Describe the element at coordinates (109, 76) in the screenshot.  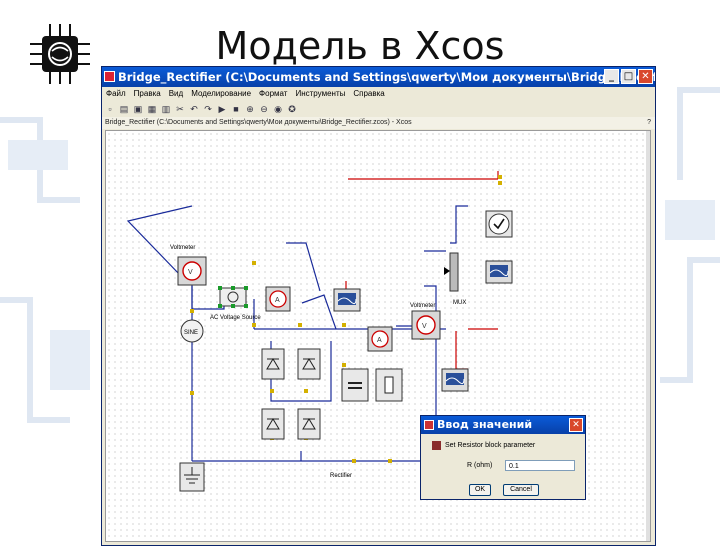
I see `app-icon` at that location.